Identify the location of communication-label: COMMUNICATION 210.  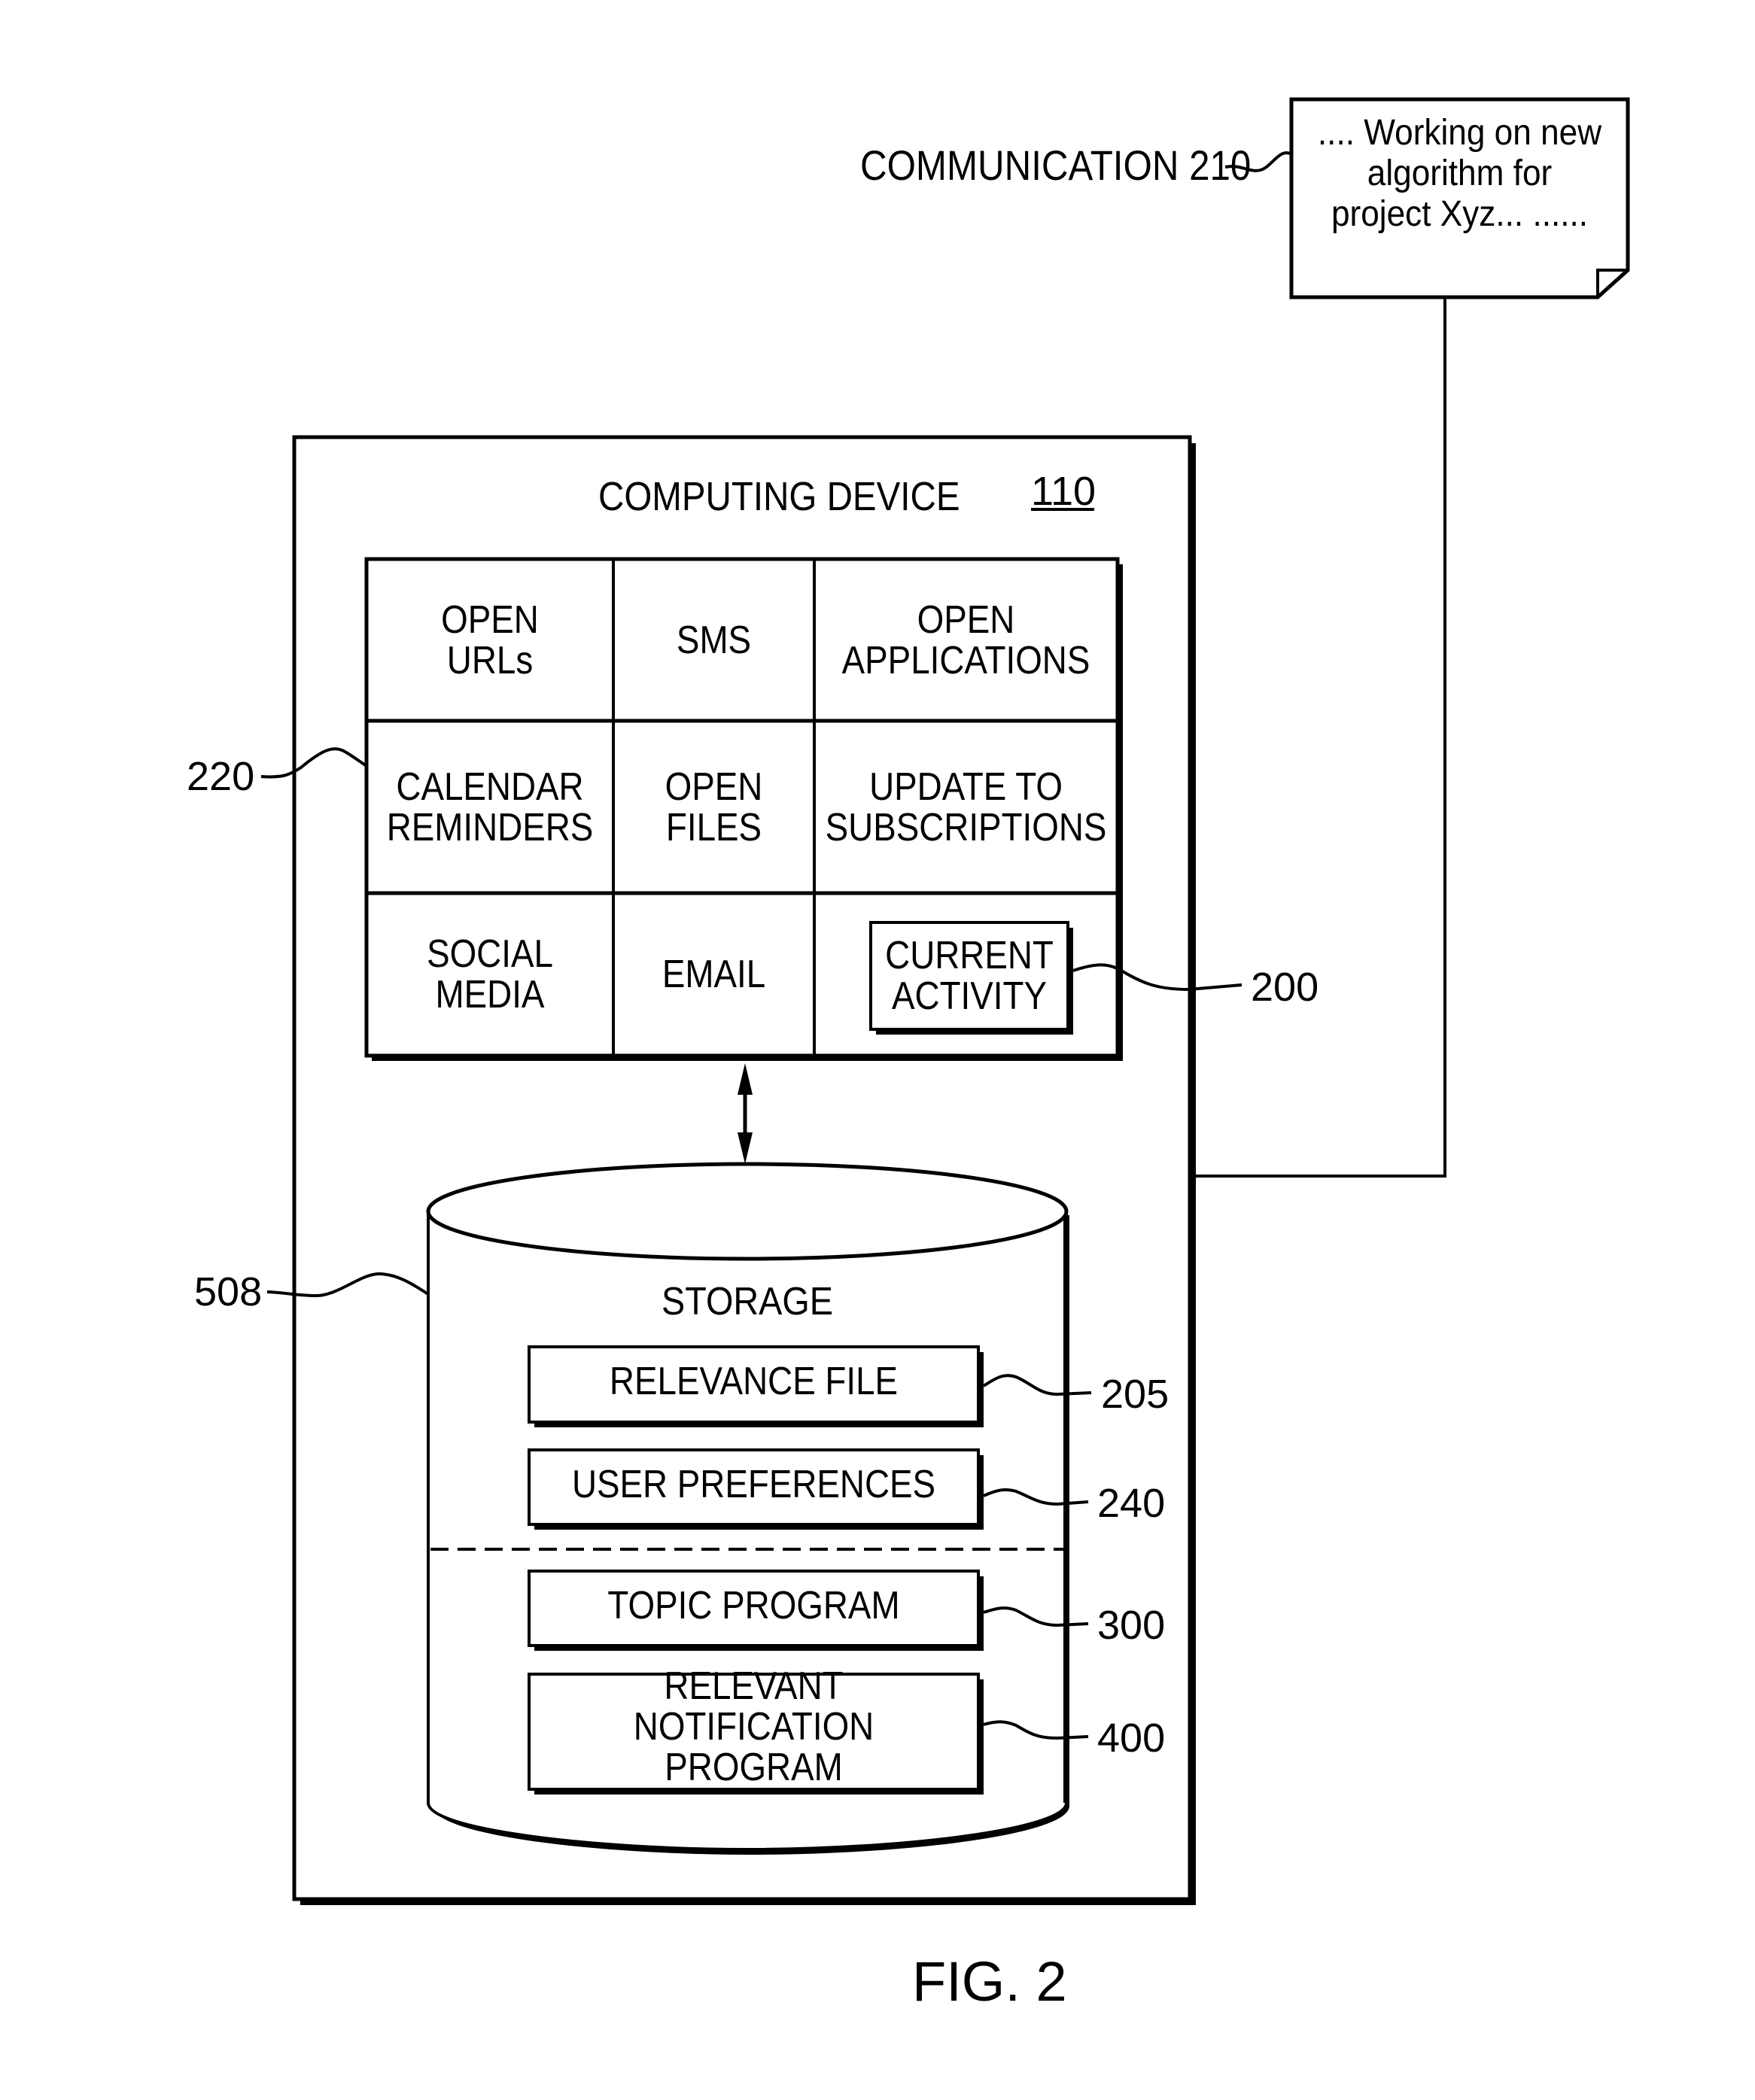
(1056, 165).